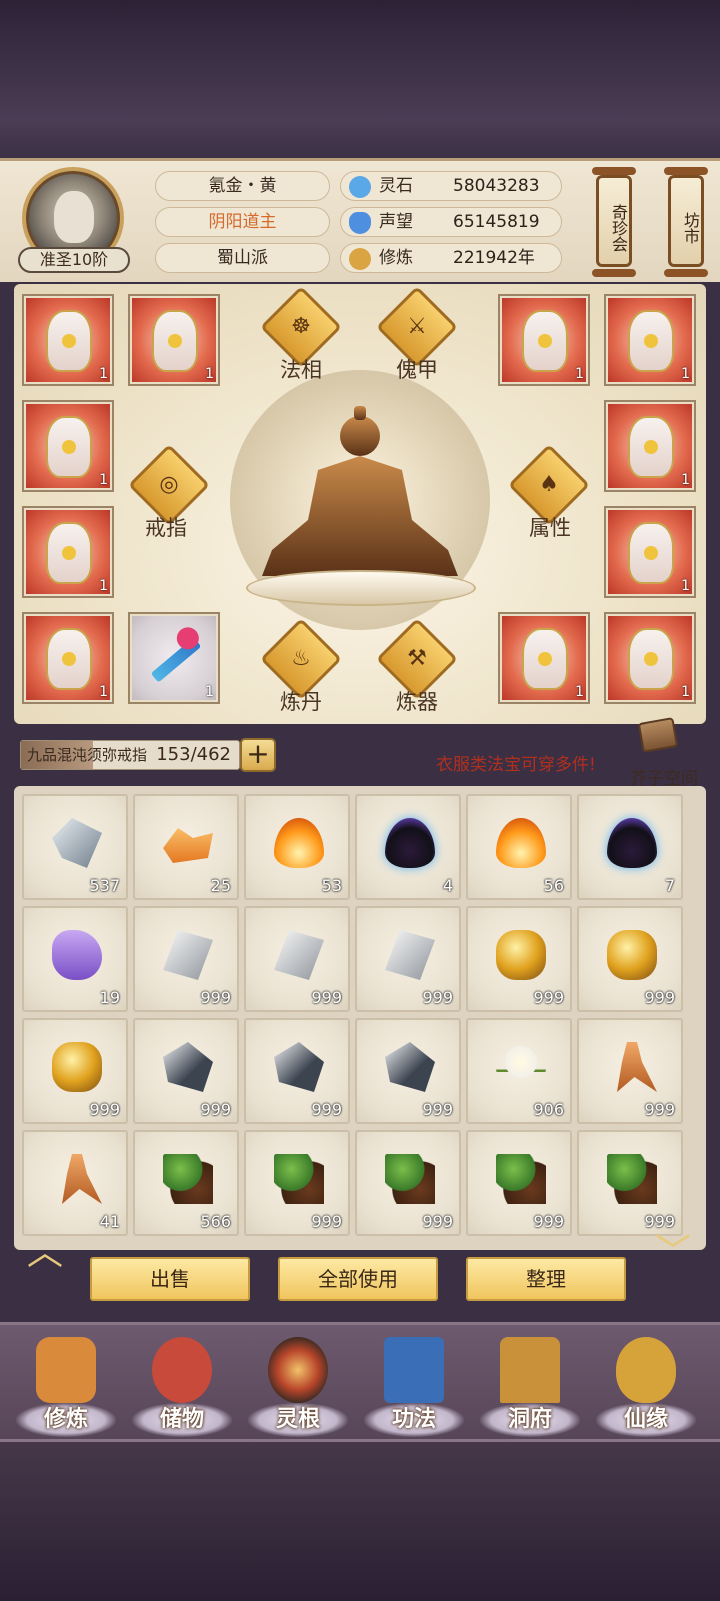 The height and width of the screenshot is (1601, 720). Describe the element at coordinates (360, 223) in the screenshot. I see `prestige-crystal-icon` at that location.